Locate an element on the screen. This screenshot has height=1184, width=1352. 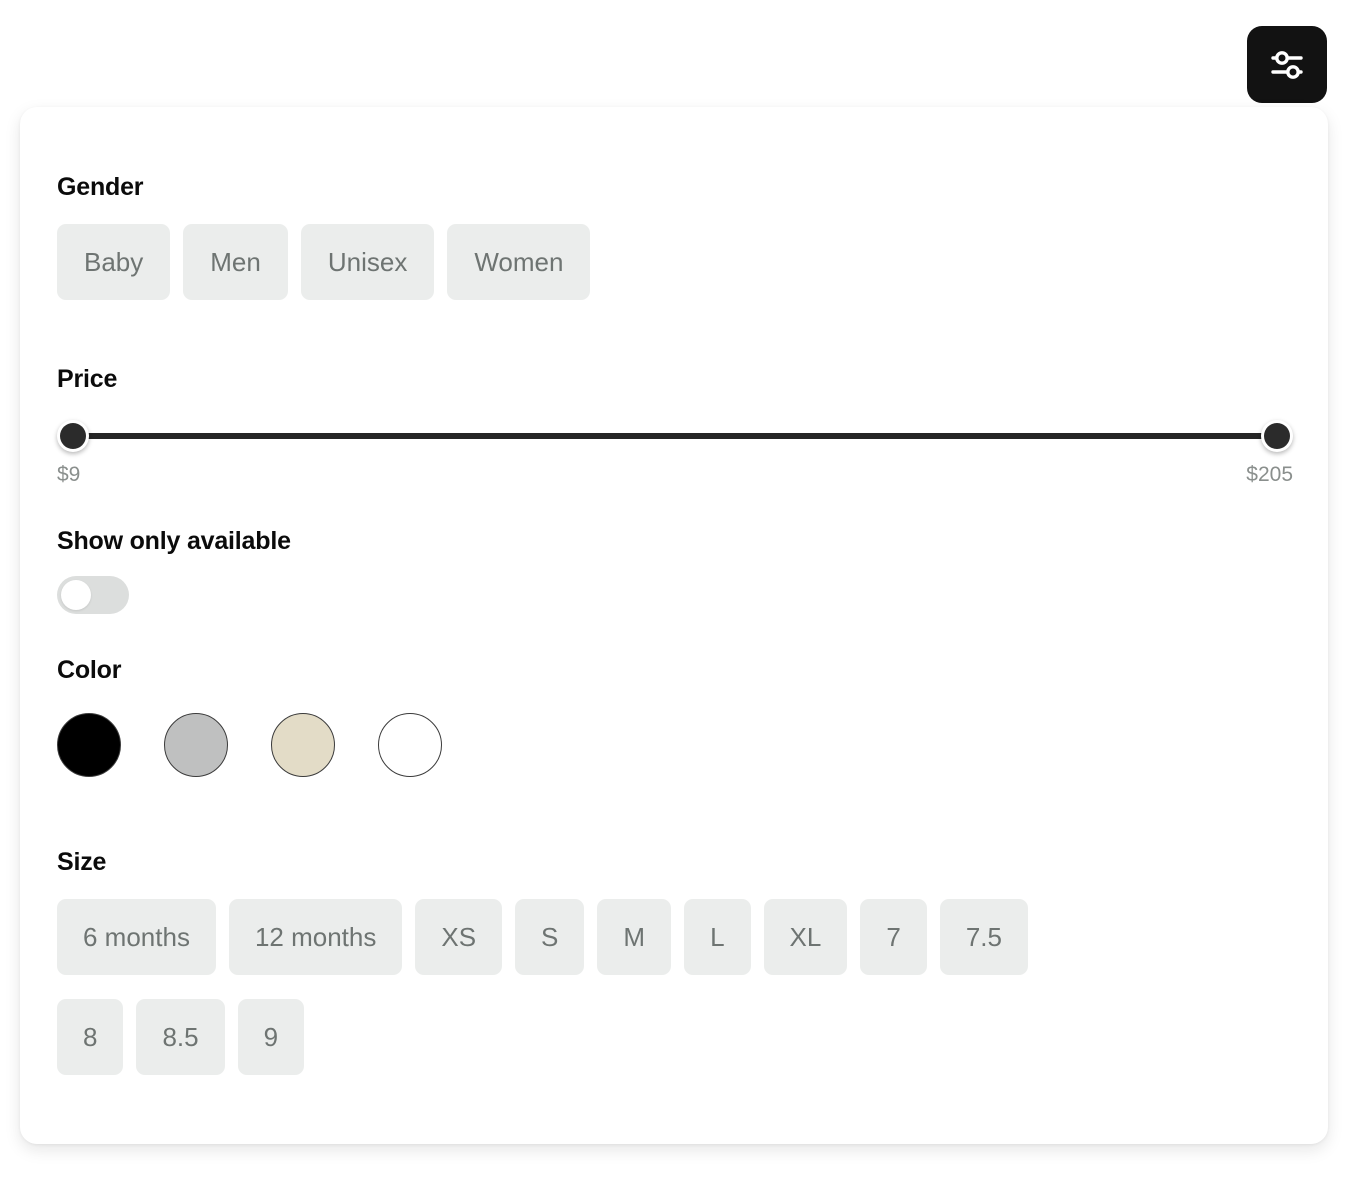
chip-7.5: 7.5 is located at coordinates (983, 937).